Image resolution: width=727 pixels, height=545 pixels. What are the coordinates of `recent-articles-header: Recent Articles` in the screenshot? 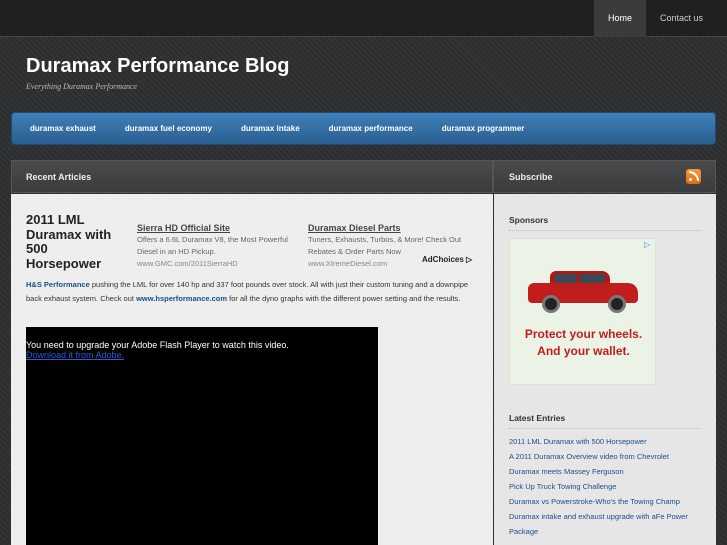 It's located at (252, 176).